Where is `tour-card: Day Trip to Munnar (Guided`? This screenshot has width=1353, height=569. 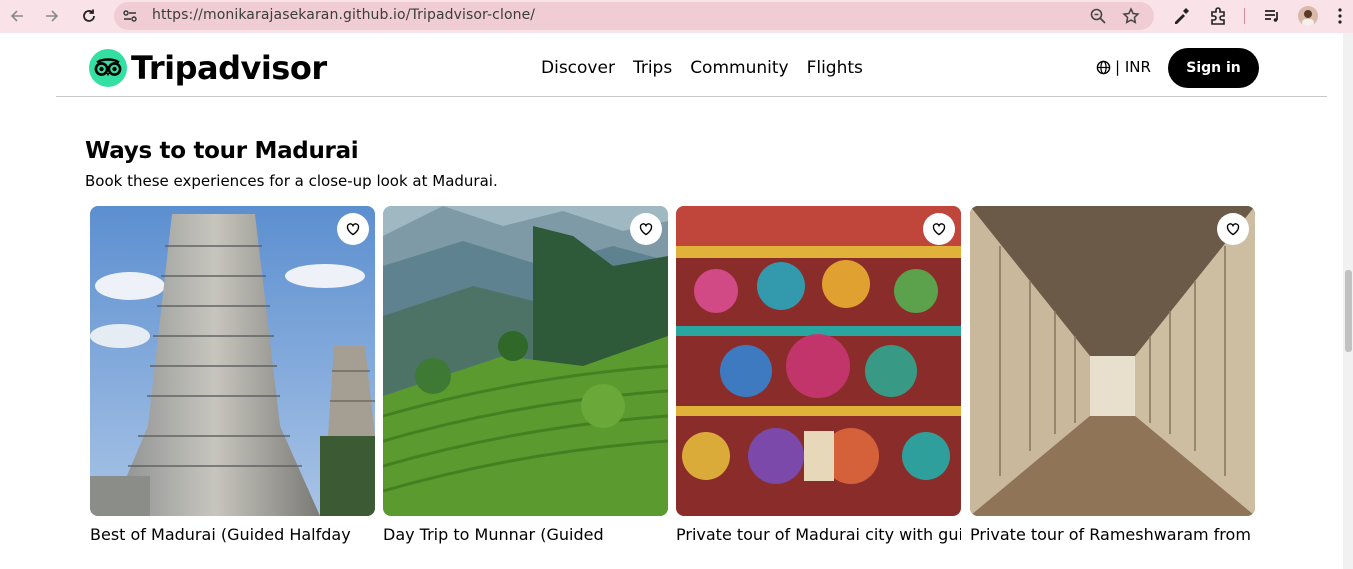 tour-card: Day Trip to Munnar (Guided is located at coordinates (525, 375).